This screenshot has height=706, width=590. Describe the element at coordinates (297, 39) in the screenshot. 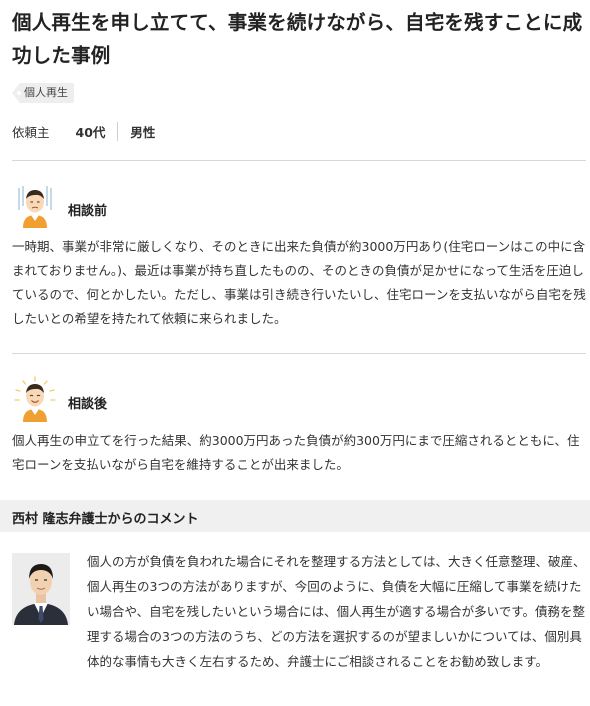

I see `page-title: 個人再生を申し立てて、事業を続けながら、自宅を残すことに成功した事例` at that location.